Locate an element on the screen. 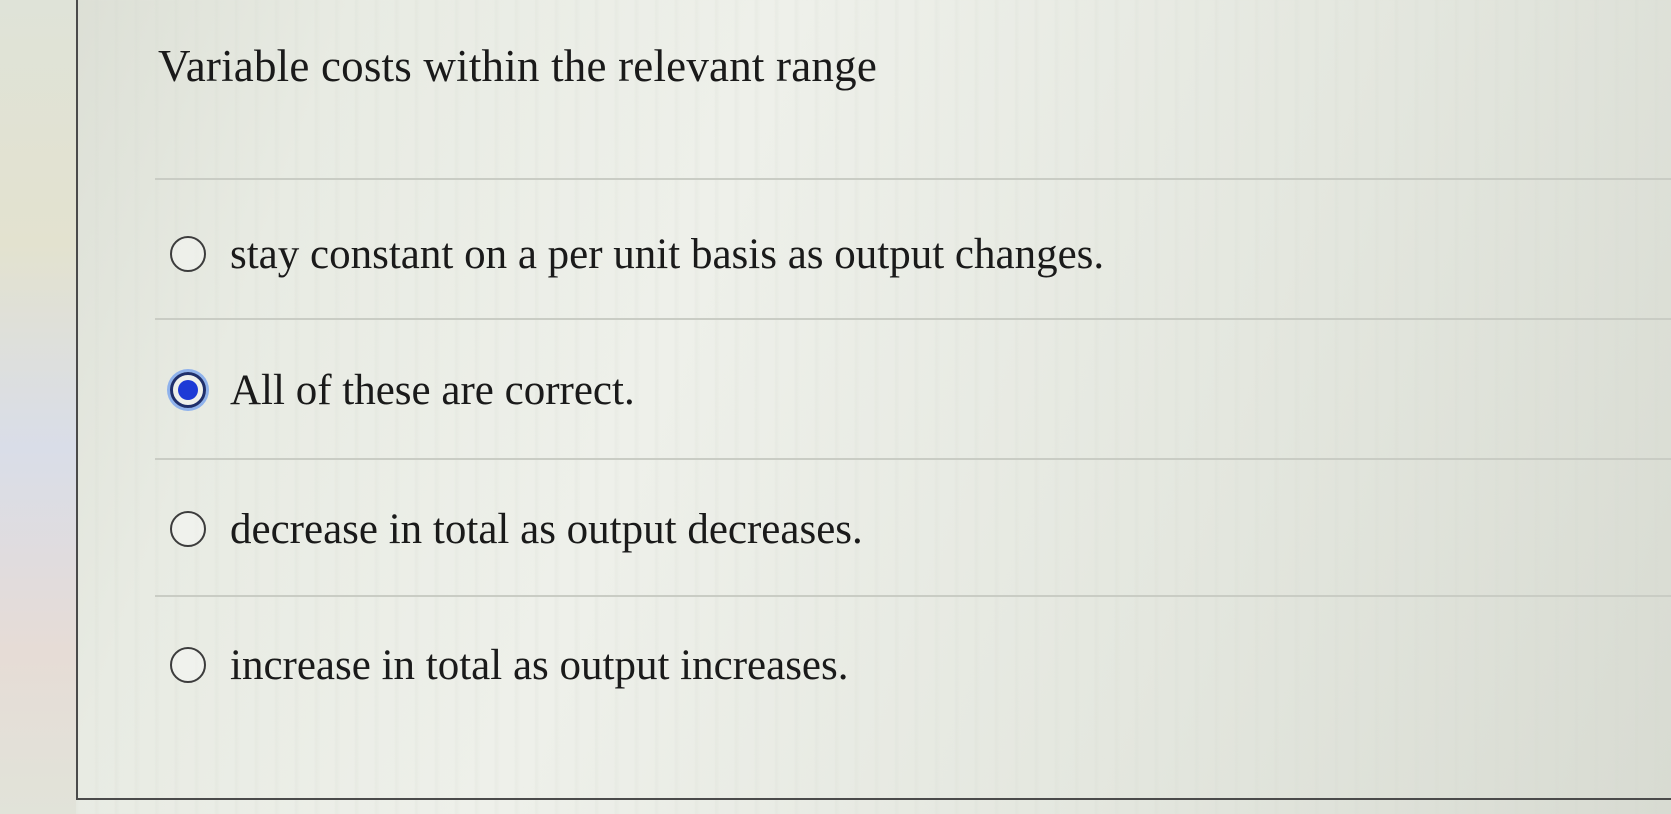 The width and height of the screenshot is (1671, 814). option-decrease-total: decrease in total as output decreases. is located at coordinates (516, 529).